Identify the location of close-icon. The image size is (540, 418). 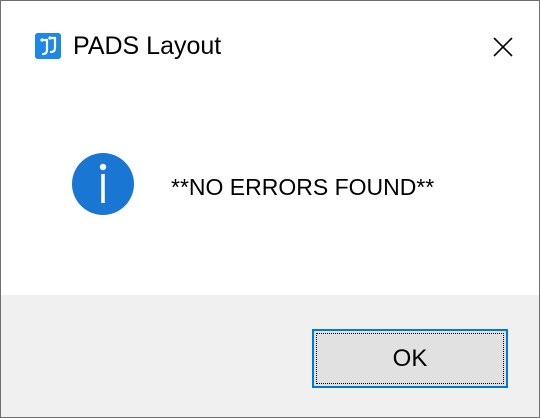
(503, 47).